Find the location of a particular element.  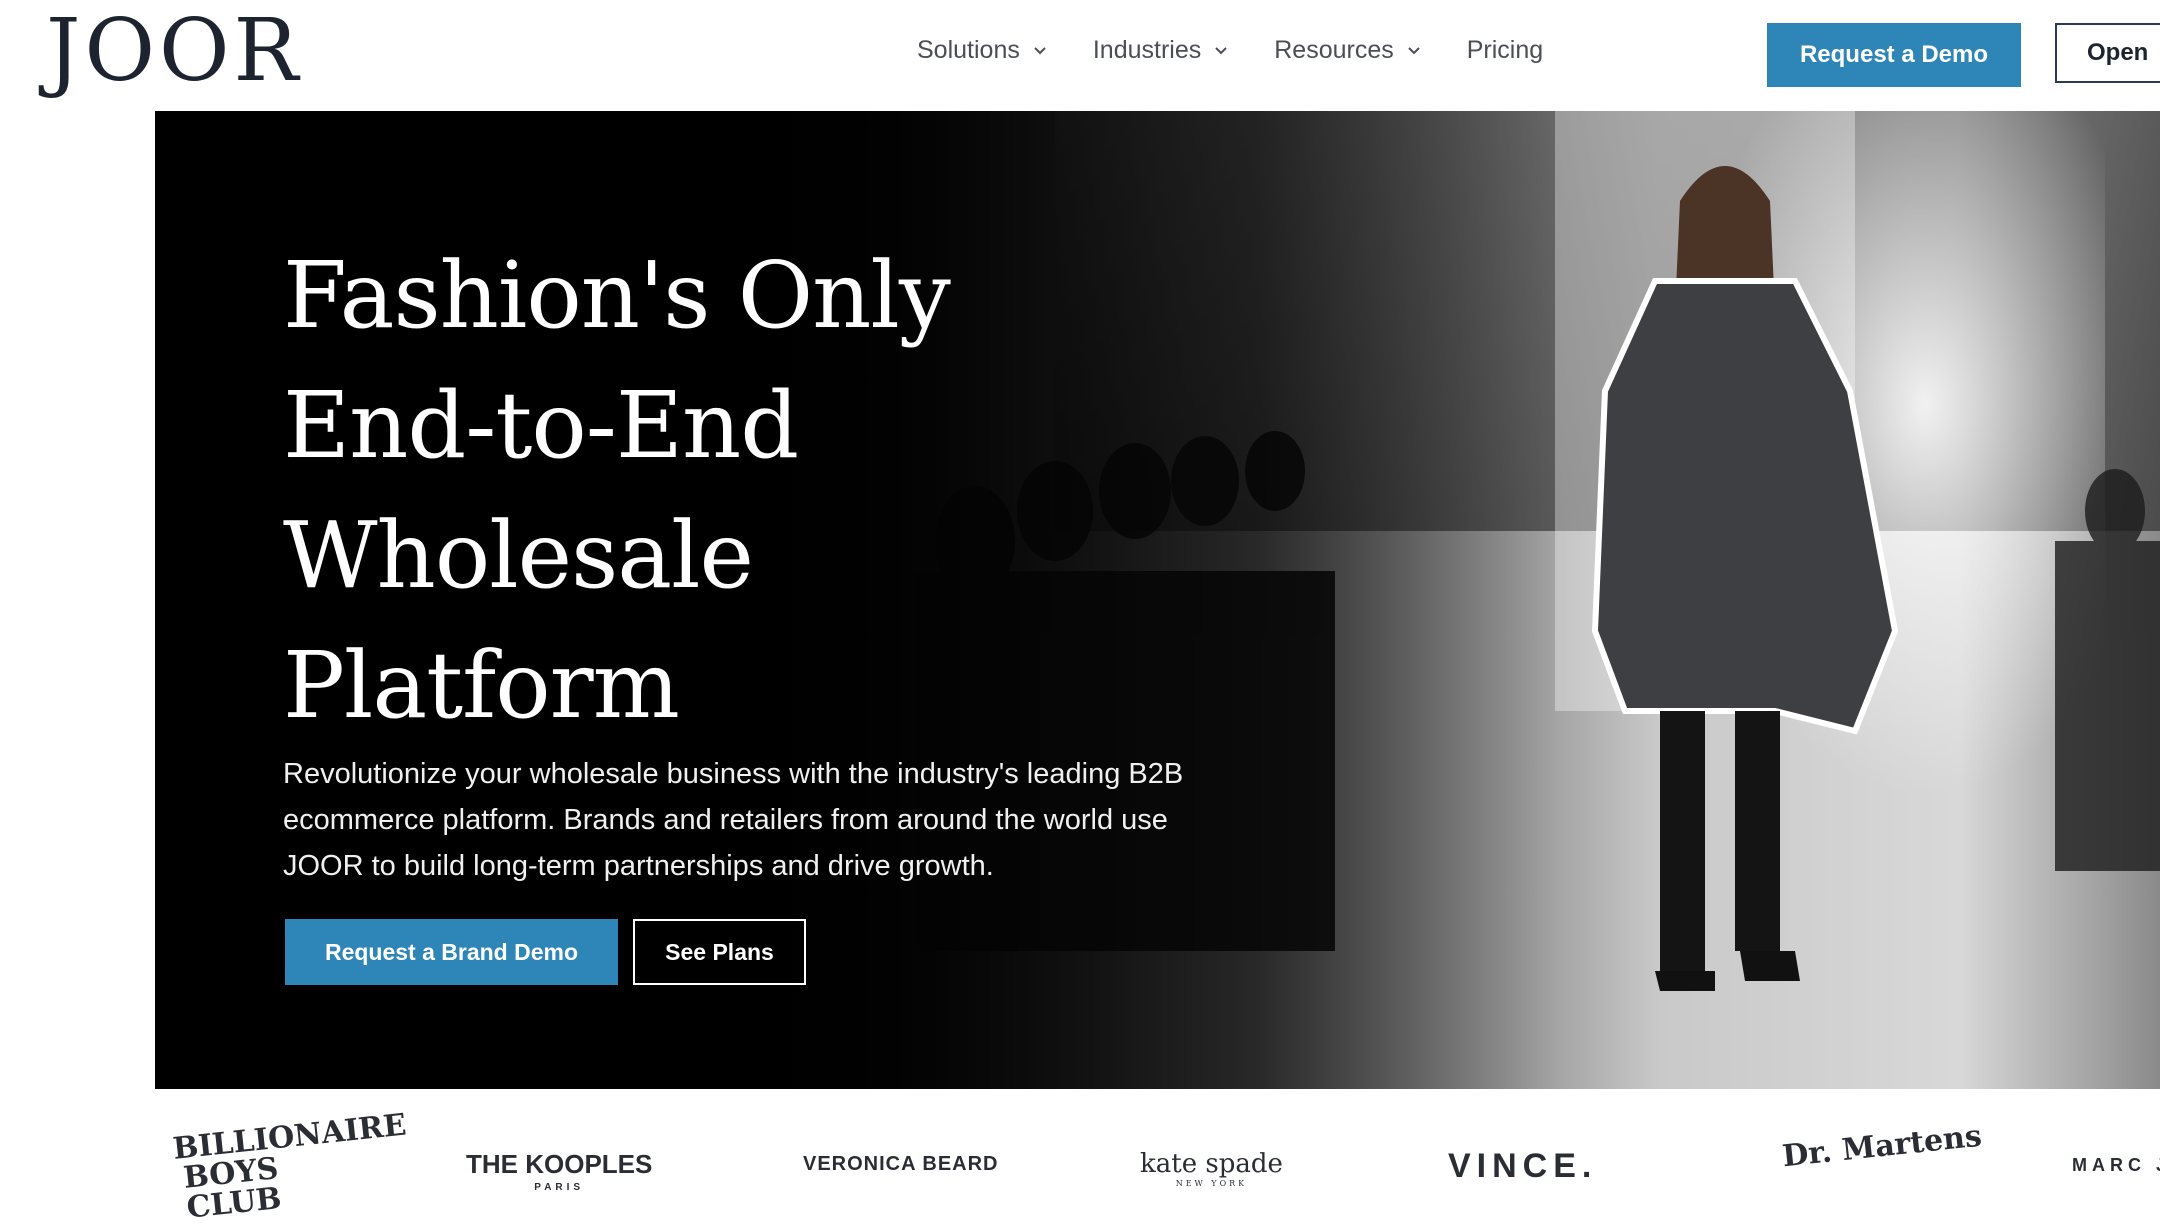

kate-spade-name: kate spade is located at coordinates (1211, 1164).